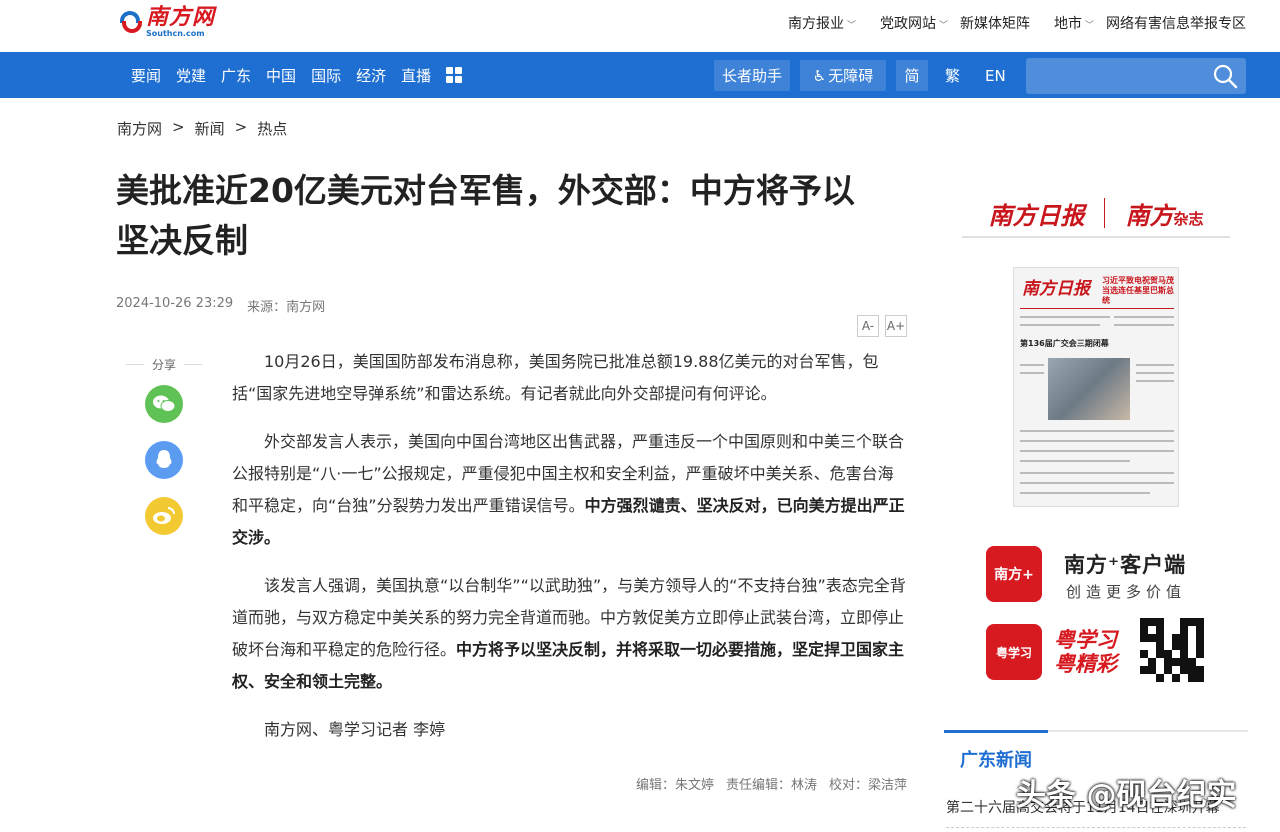 Image resolution: width=1280 pixels, height=832 pixels. What do you see at coordinates (996, 759) in the screenshot?
I see `tab-guangdong-news: 广东新闻` at bounding box center [996, 759].